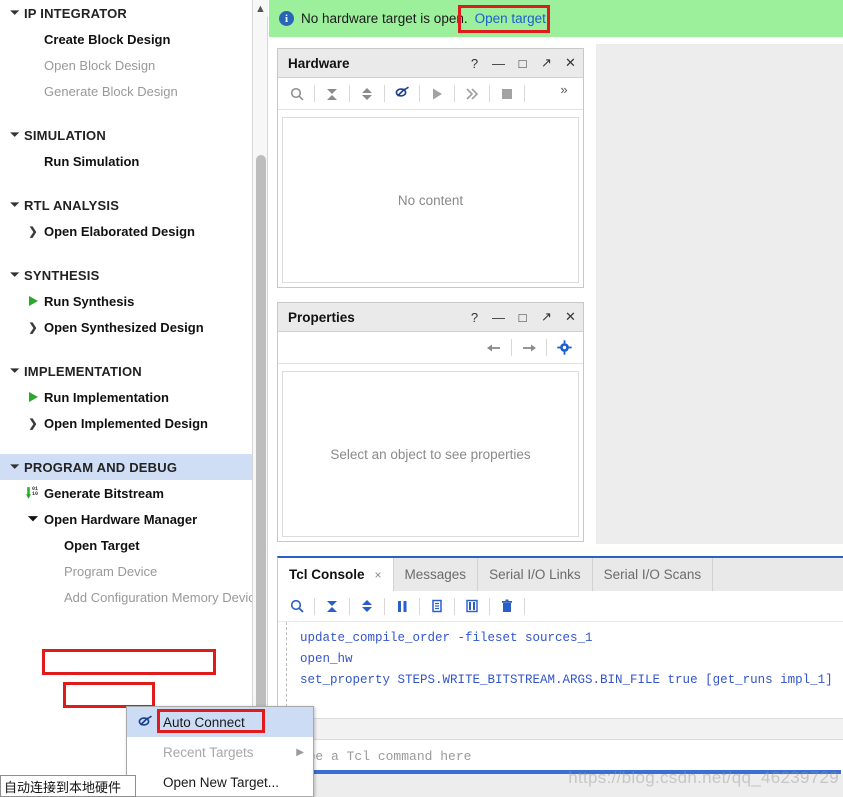 The image size is (843, 797). What do you see at coordinates (336, 574) in the screenshot?
I see `tab-tcl-console: Tcl Console ×` at bounding box center [336, 574].